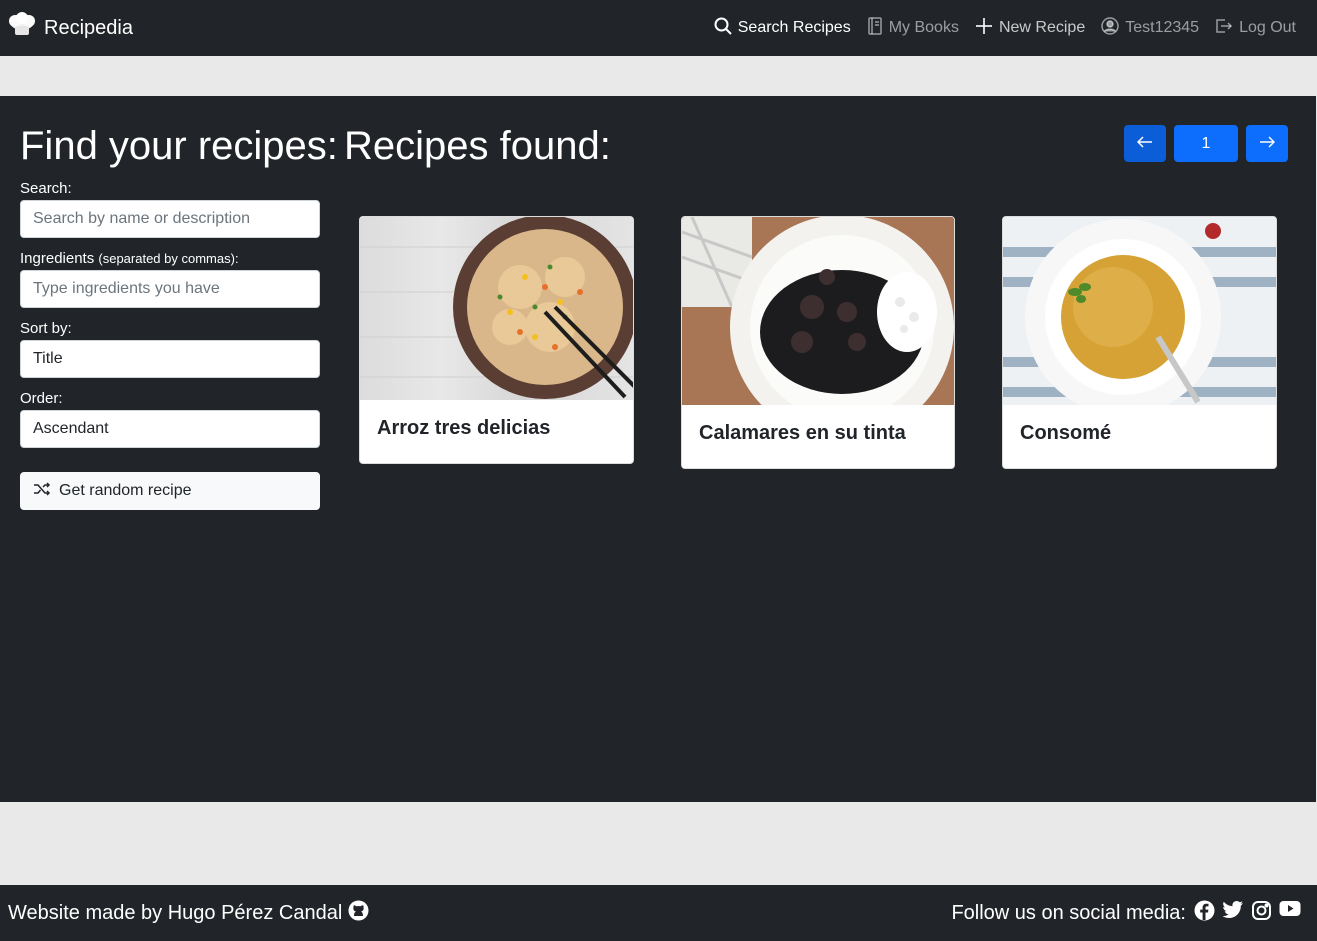 The height and width of the screenshot is (941, 1317). Describe the element at coordinates (46, 188) in the screenshot. I see `search-label: Search:` at that location.